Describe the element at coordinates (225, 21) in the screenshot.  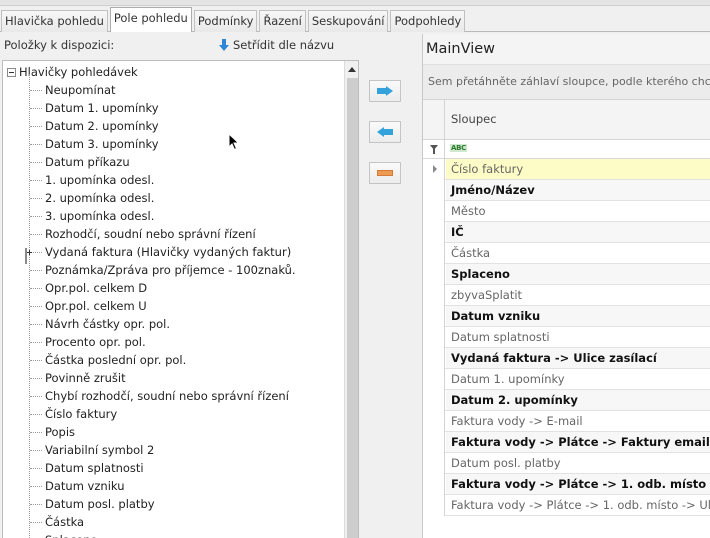
I see `tab-conditions: Podmínky` at that location.